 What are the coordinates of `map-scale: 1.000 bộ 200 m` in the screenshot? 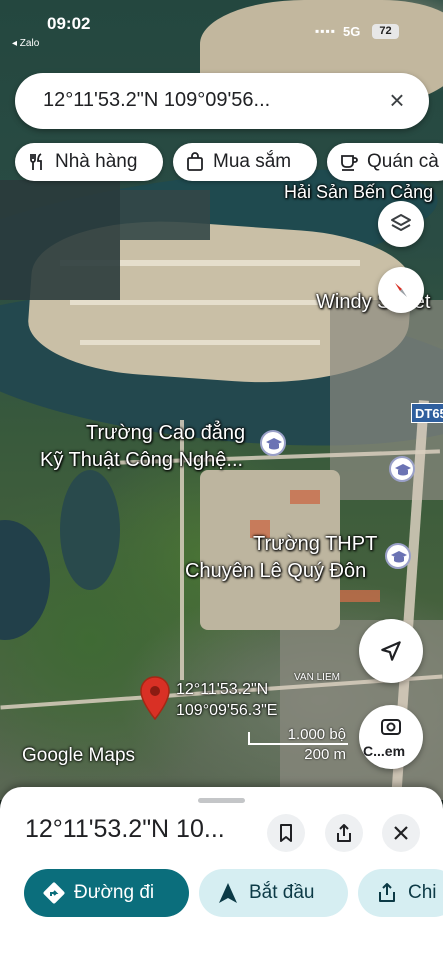 It's located at (298, 744).